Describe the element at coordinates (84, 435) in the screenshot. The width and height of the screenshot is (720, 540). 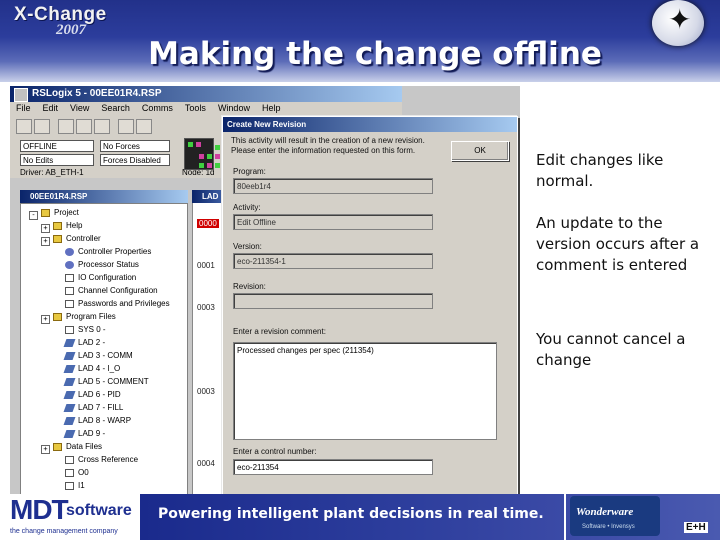
I see `tree-item: LAD 9 -` at that location.